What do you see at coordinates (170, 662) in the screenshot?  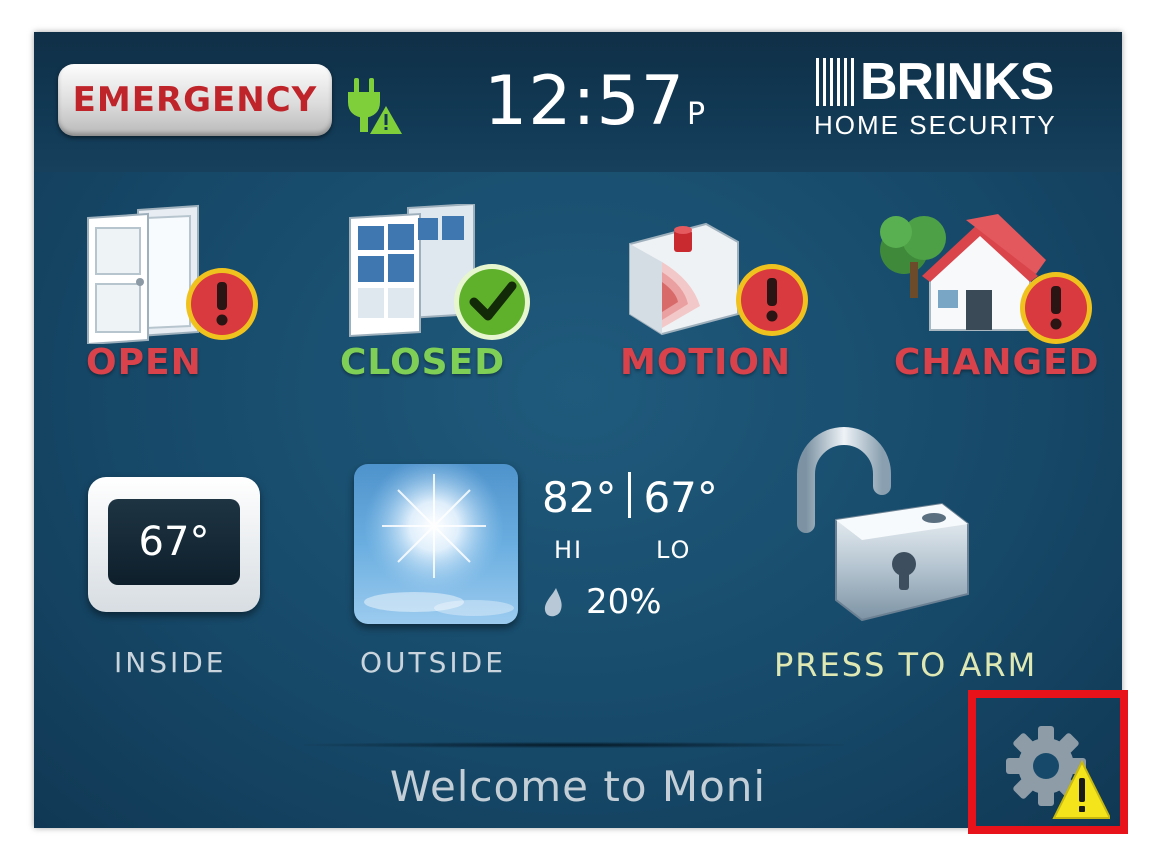 I see `inside-label: INSIDE` at bounding box center [170, 662].